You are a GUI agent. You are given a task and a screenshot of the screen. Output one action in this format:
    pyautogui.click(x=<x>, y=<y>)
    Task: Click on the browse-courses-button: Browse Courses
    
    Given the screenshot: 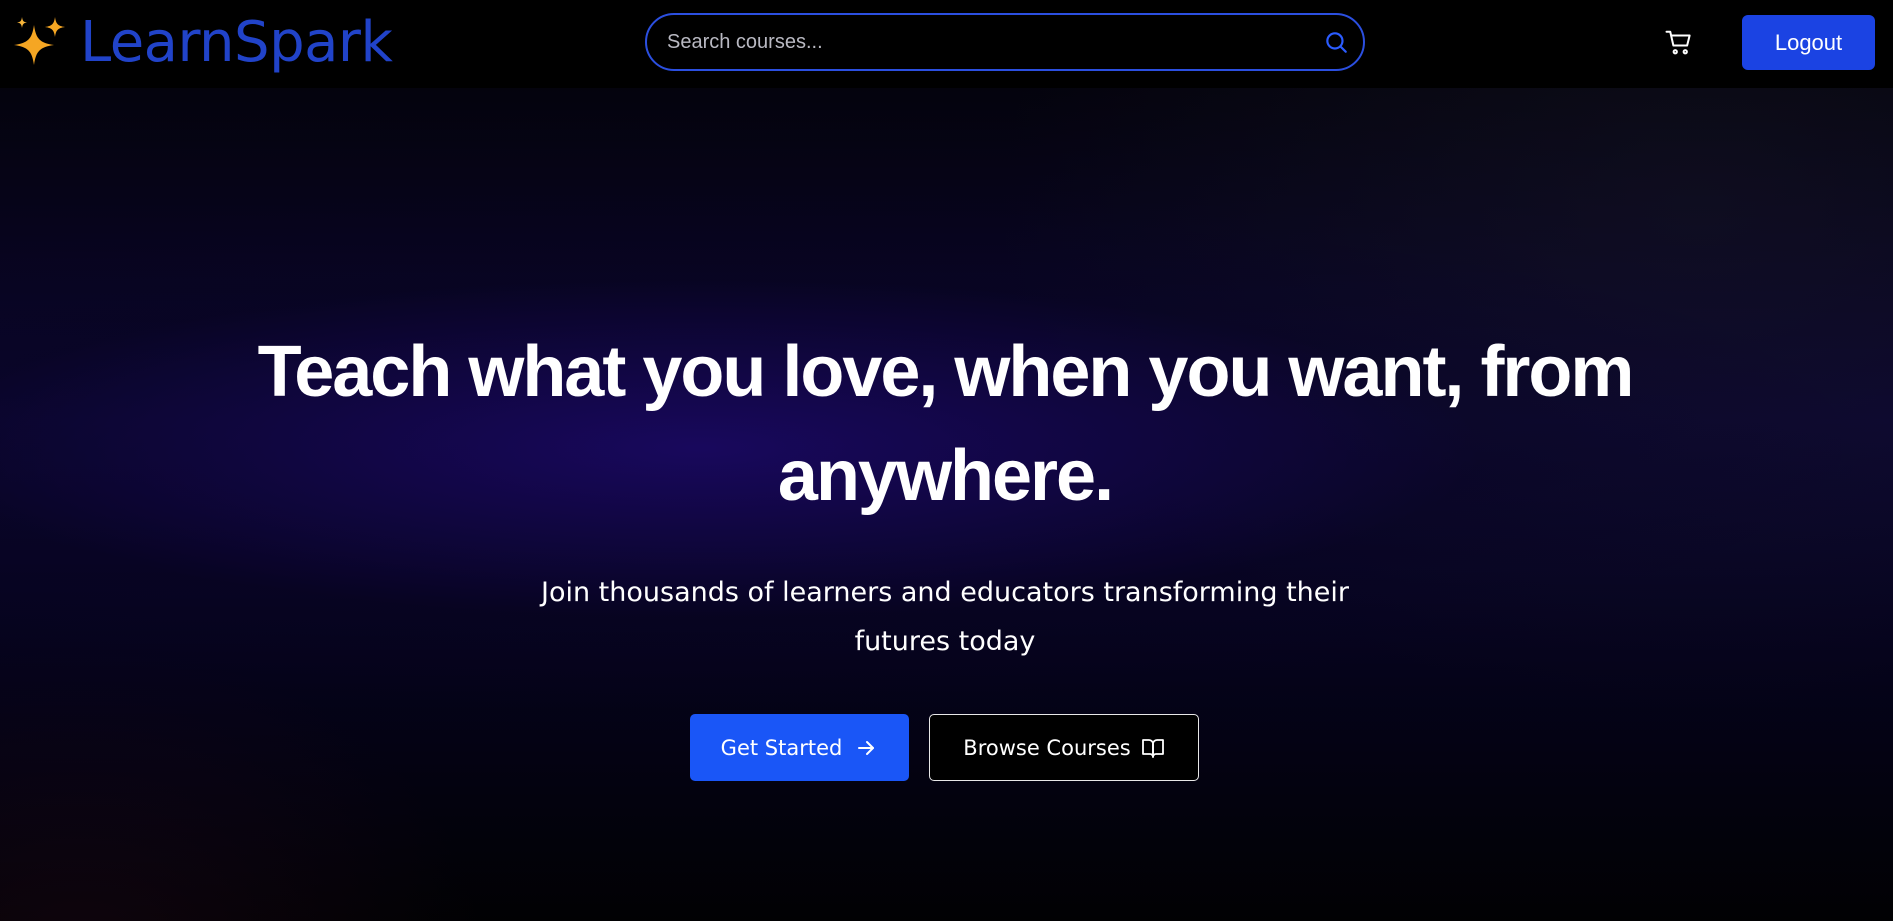 What is the action you would take?
    pyautogui.click(x=1064, y=747)
    